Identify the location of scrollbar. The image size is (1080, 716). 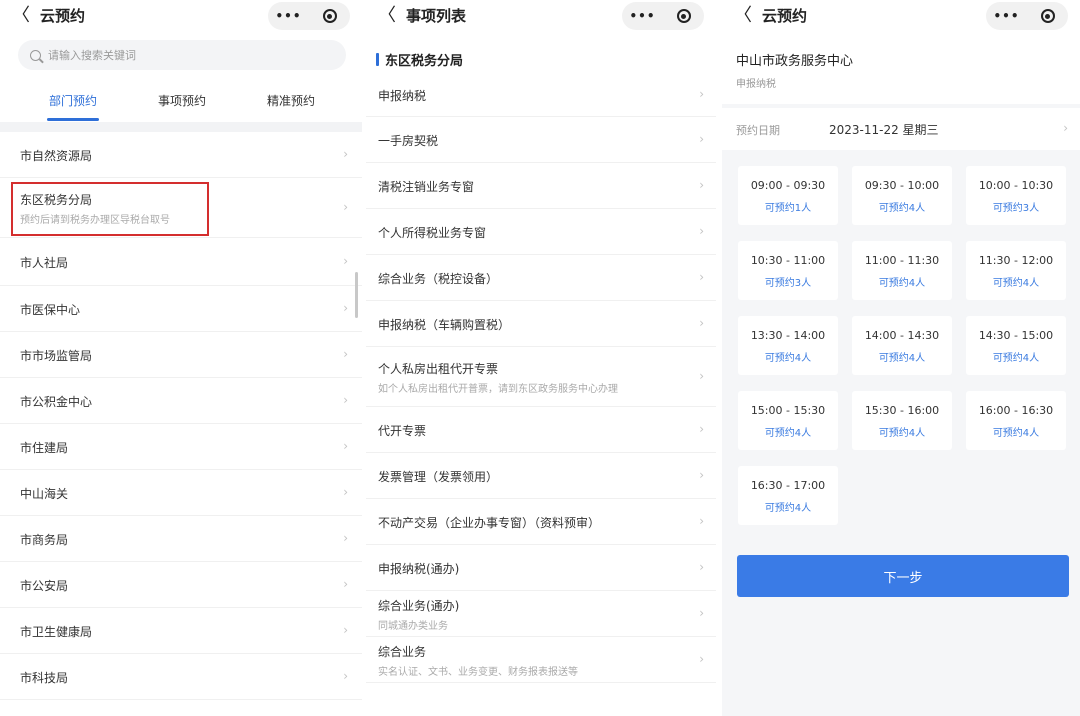
(356, 295).